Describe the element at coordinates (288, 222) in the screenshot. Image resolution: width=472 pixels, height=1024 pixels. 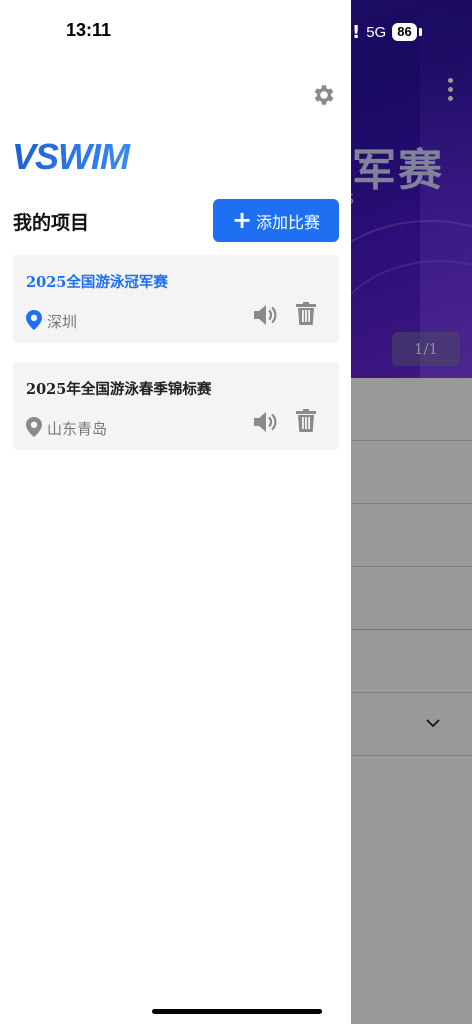
I see `add-button-label: 添加比赛` at that location.